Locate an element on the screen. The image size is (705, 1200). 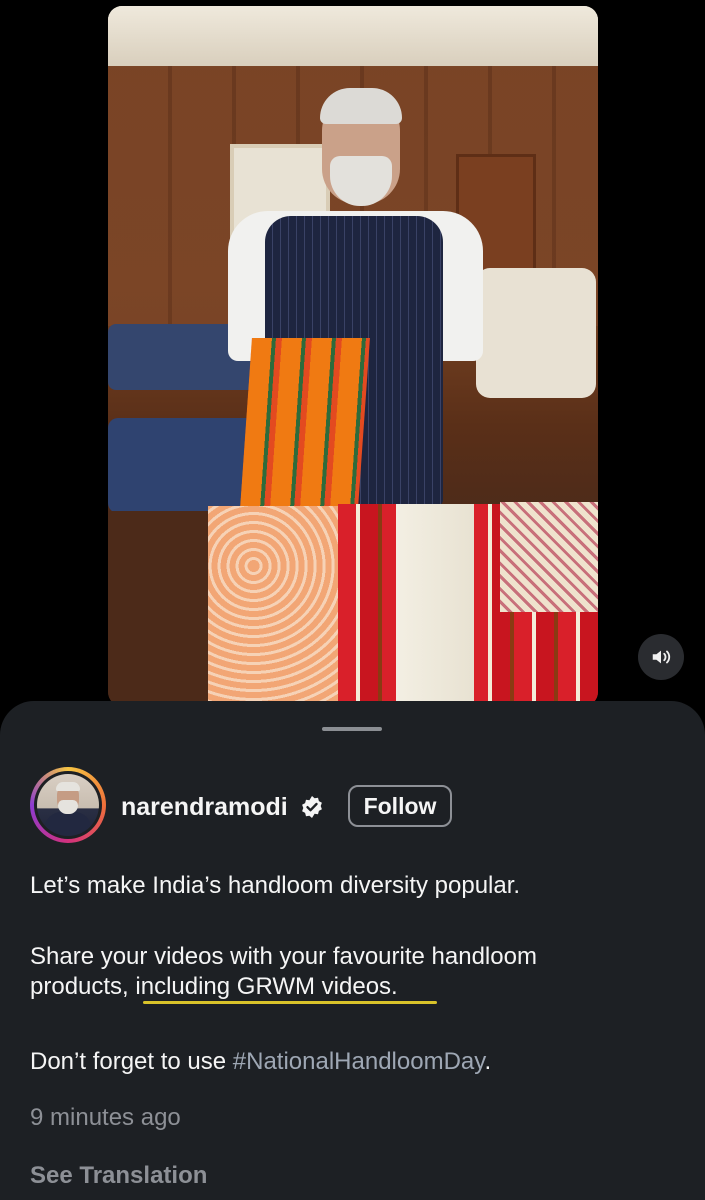
speaker-icon is located at coordinates (661, 657).